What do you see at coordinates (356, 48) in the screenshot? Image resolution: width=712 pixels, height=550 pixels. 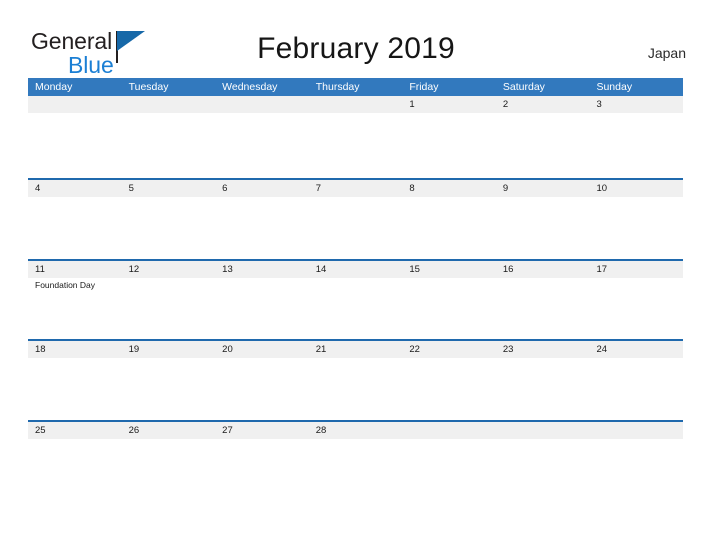 I see `page-title: February 2019` at bounding box center [356, 48].